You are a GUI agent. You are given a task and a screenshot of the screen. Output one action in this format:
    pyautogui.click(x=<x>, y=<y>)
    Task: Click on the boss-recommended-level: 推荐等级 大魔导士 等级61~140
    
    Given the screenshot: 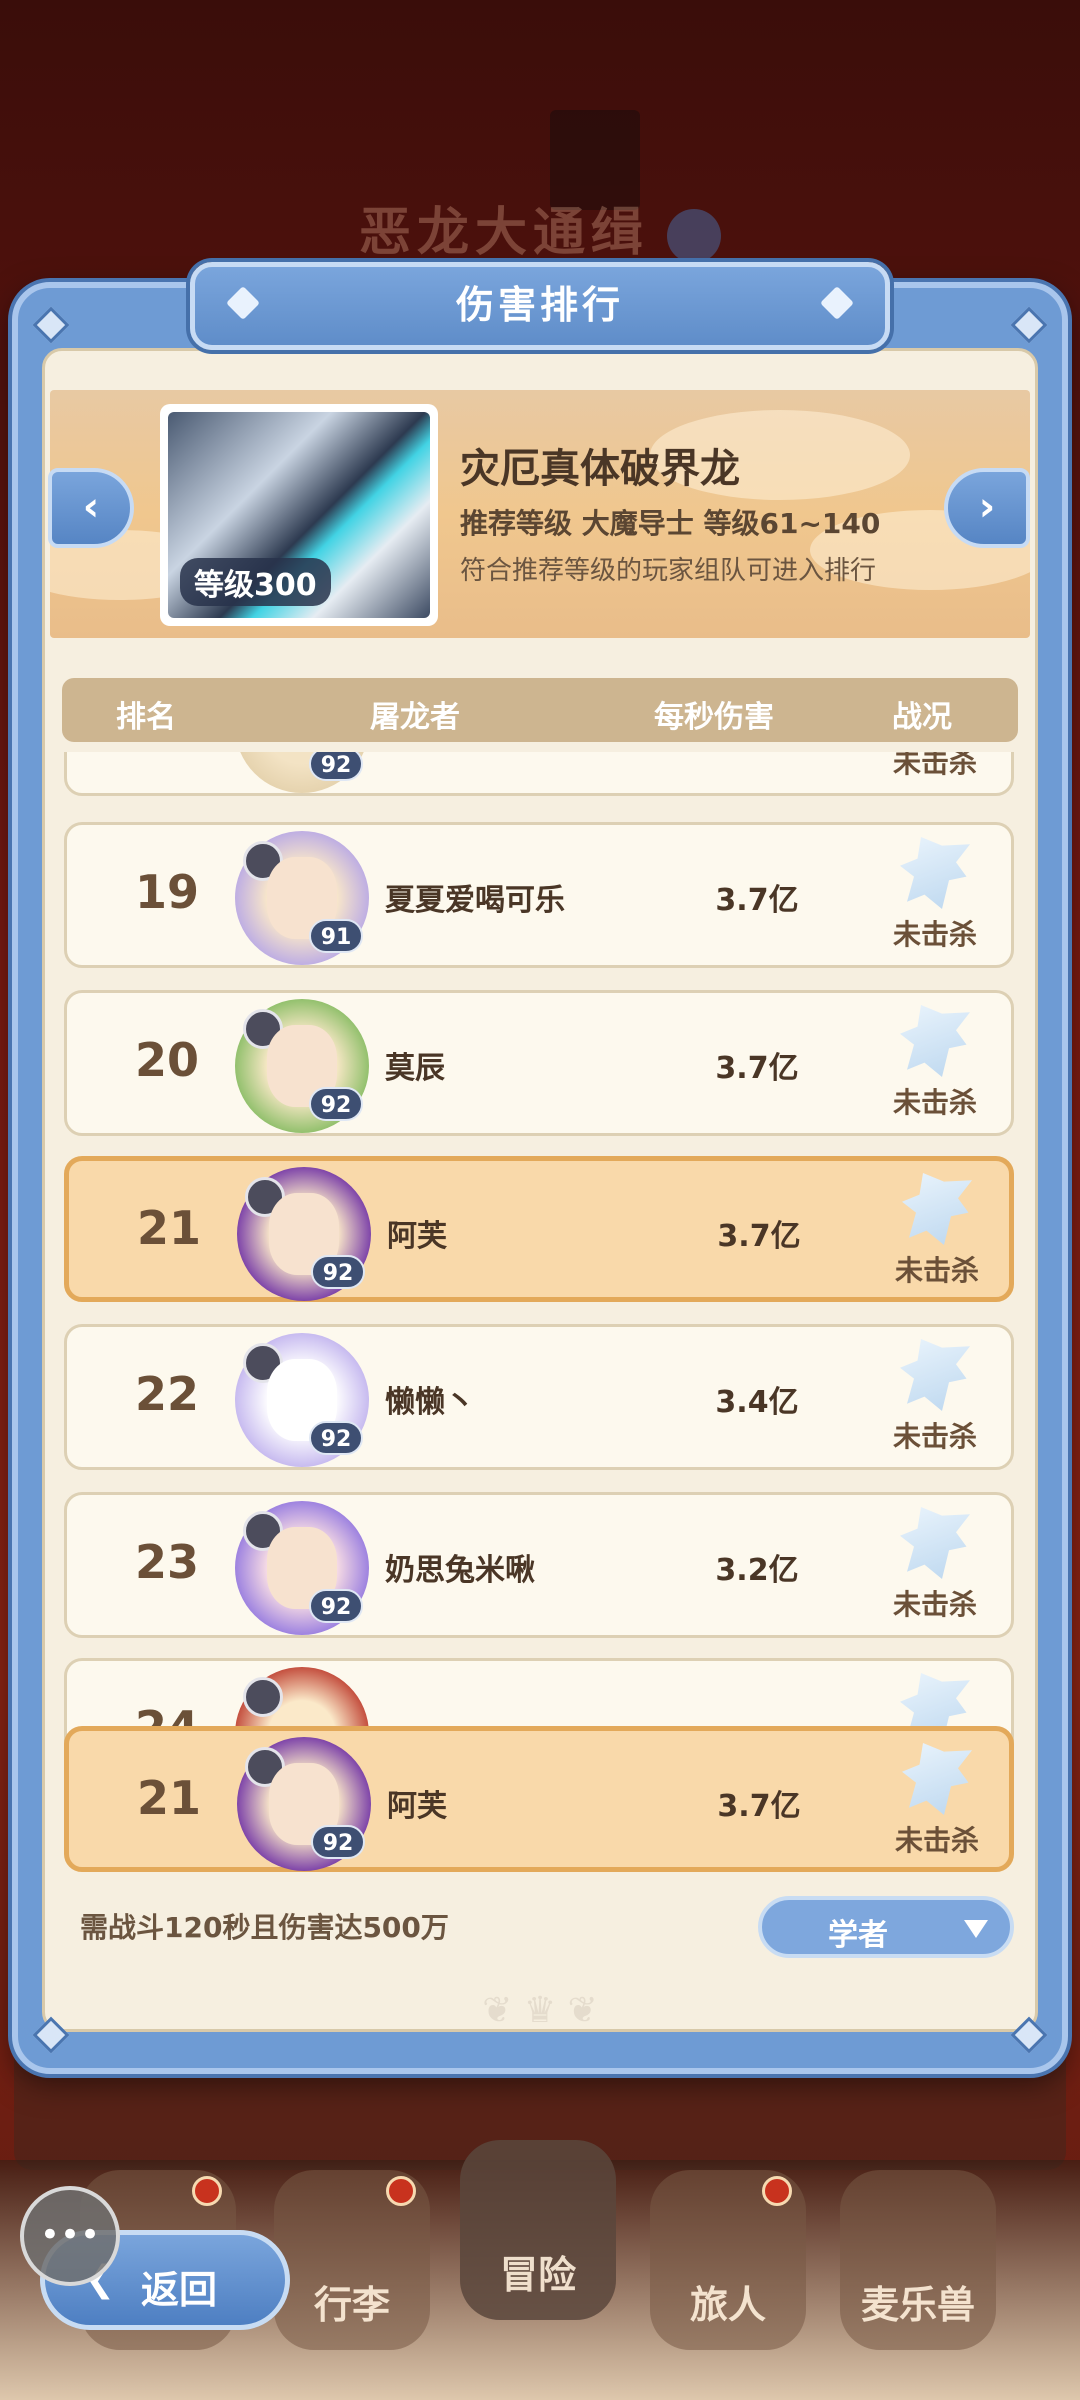 What is the action you would take?
    pyautogui.click(x=670, y=523)
    